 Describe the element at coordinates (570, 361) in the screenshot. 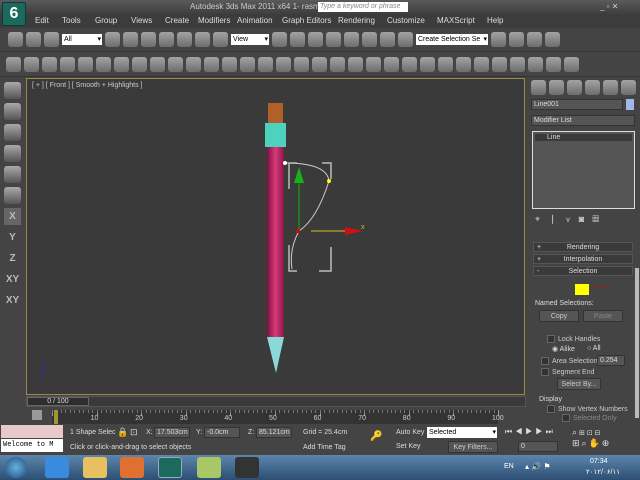

I see `area-selection-checkbox: Area Selection:` at that location.